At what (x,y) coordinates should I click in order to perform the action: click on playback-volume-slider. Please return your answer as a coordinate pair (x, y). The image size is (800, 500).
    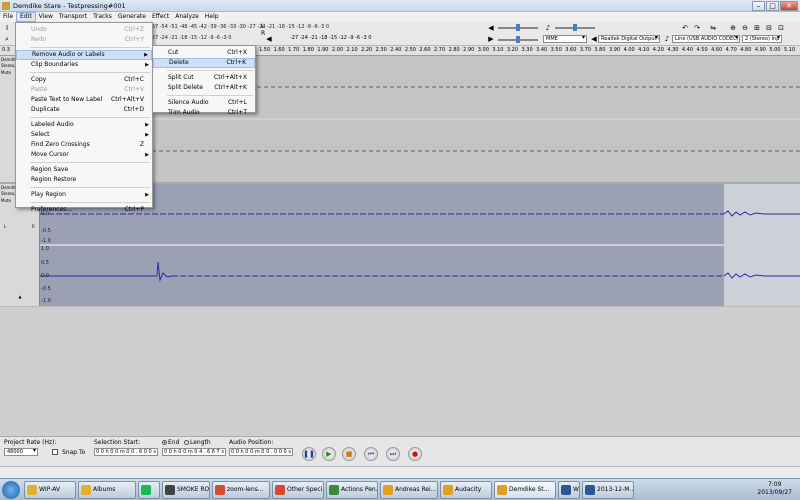
    Looking at the image, I should click on (518, 27).